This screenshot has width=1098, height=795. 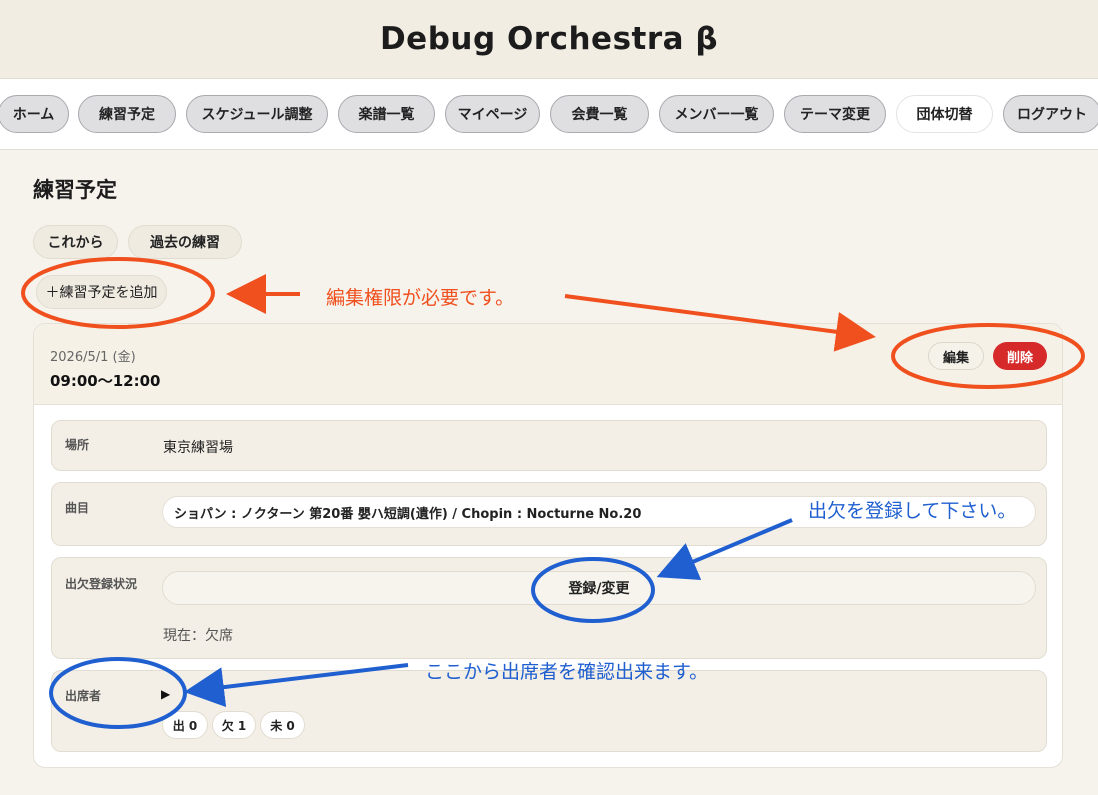 I want to click on event-card-header: 2026/5/1 (金) 09:00〜12:00 編集 削除, so click(x=548, y=364).